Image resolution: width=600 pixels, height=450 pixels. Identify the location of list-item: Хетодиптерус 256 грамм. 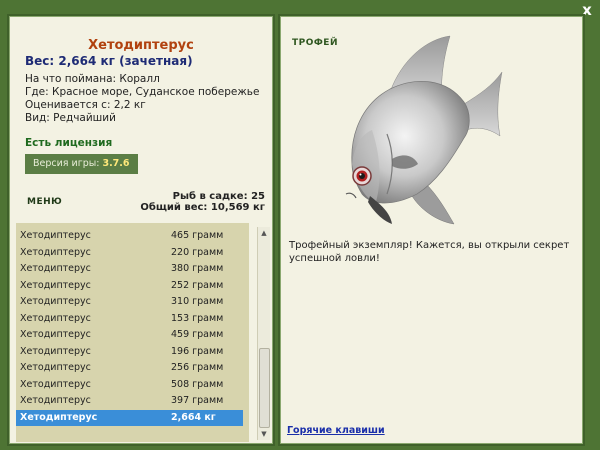
(129, 368).